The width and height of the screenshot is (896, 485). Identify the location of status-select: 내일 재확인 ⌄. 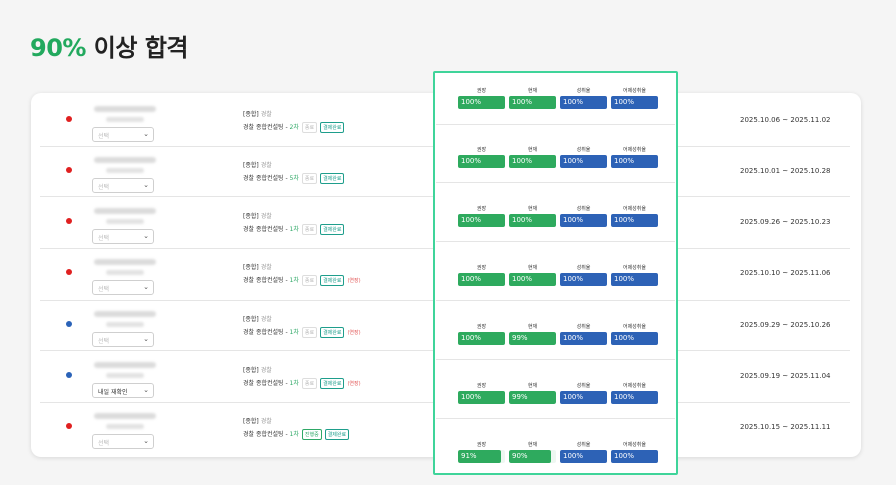
(123, 390).